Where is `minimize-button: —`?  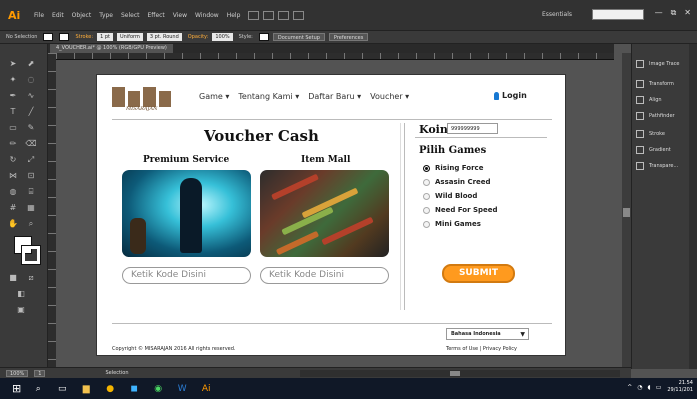 minimize-button: — is located at coordinates (659, 13).